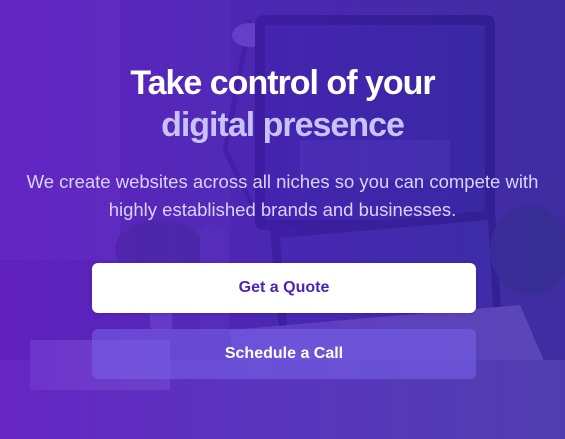  What do you see at coordinates (282, 83) in the screenshot?
I see `headline-line-1: Take control of your` at bounding box center [282, 83].